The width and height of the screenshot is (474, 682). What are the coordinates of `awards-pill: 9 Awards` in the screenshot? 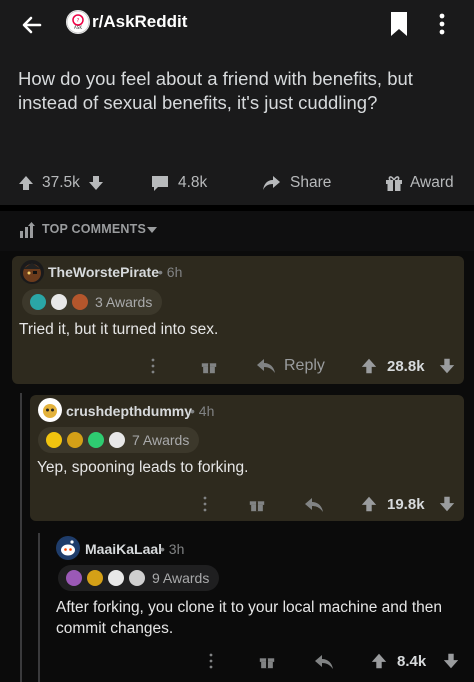 It's located at (139, 578).